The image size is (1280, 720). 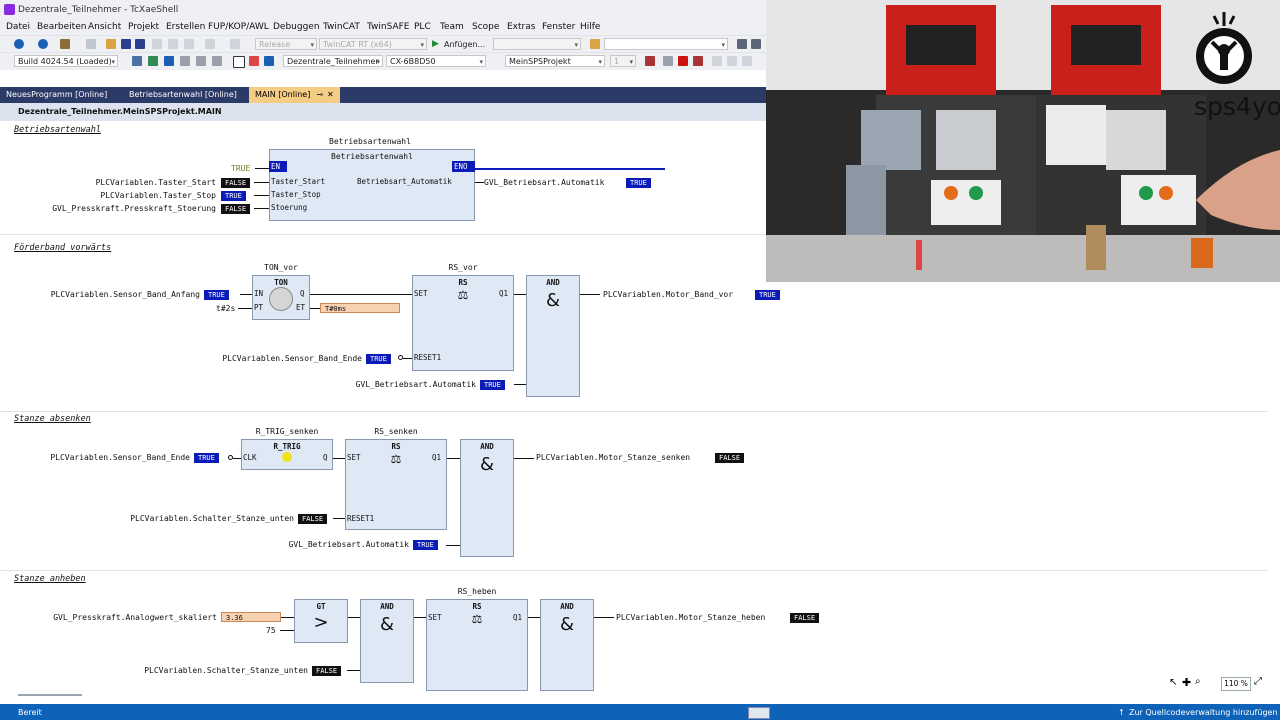 I want to click on scan-icon, so click(x=185, y=61).